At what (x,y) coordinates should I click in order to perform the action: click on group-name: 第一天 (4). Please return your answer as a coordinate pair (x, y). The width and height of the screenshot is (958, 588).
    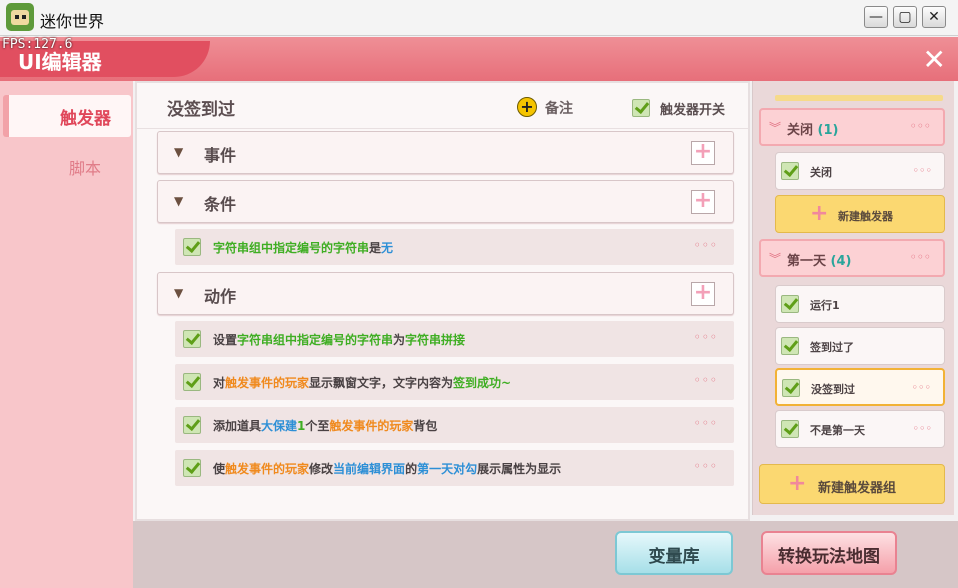
    Looking at the image, I should click on (819, 261).